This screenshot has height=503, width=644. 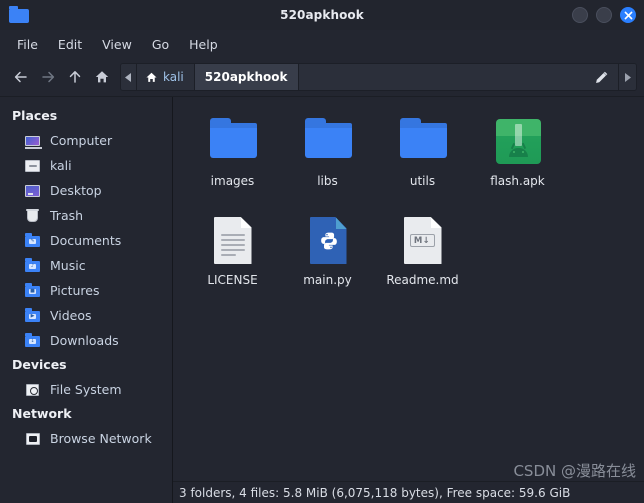 I want to click on arrow-right-icon, so click(x=47, y=77).